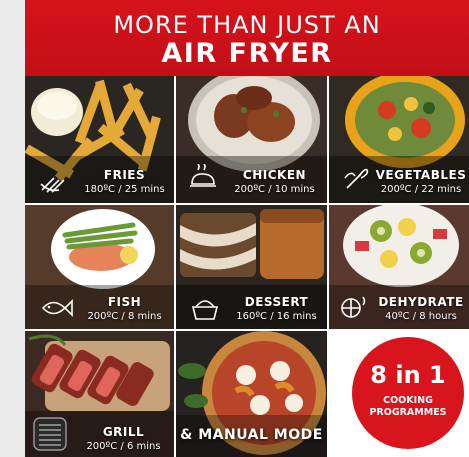  I want to click on tile-title: GRILL, so click(123, 432).